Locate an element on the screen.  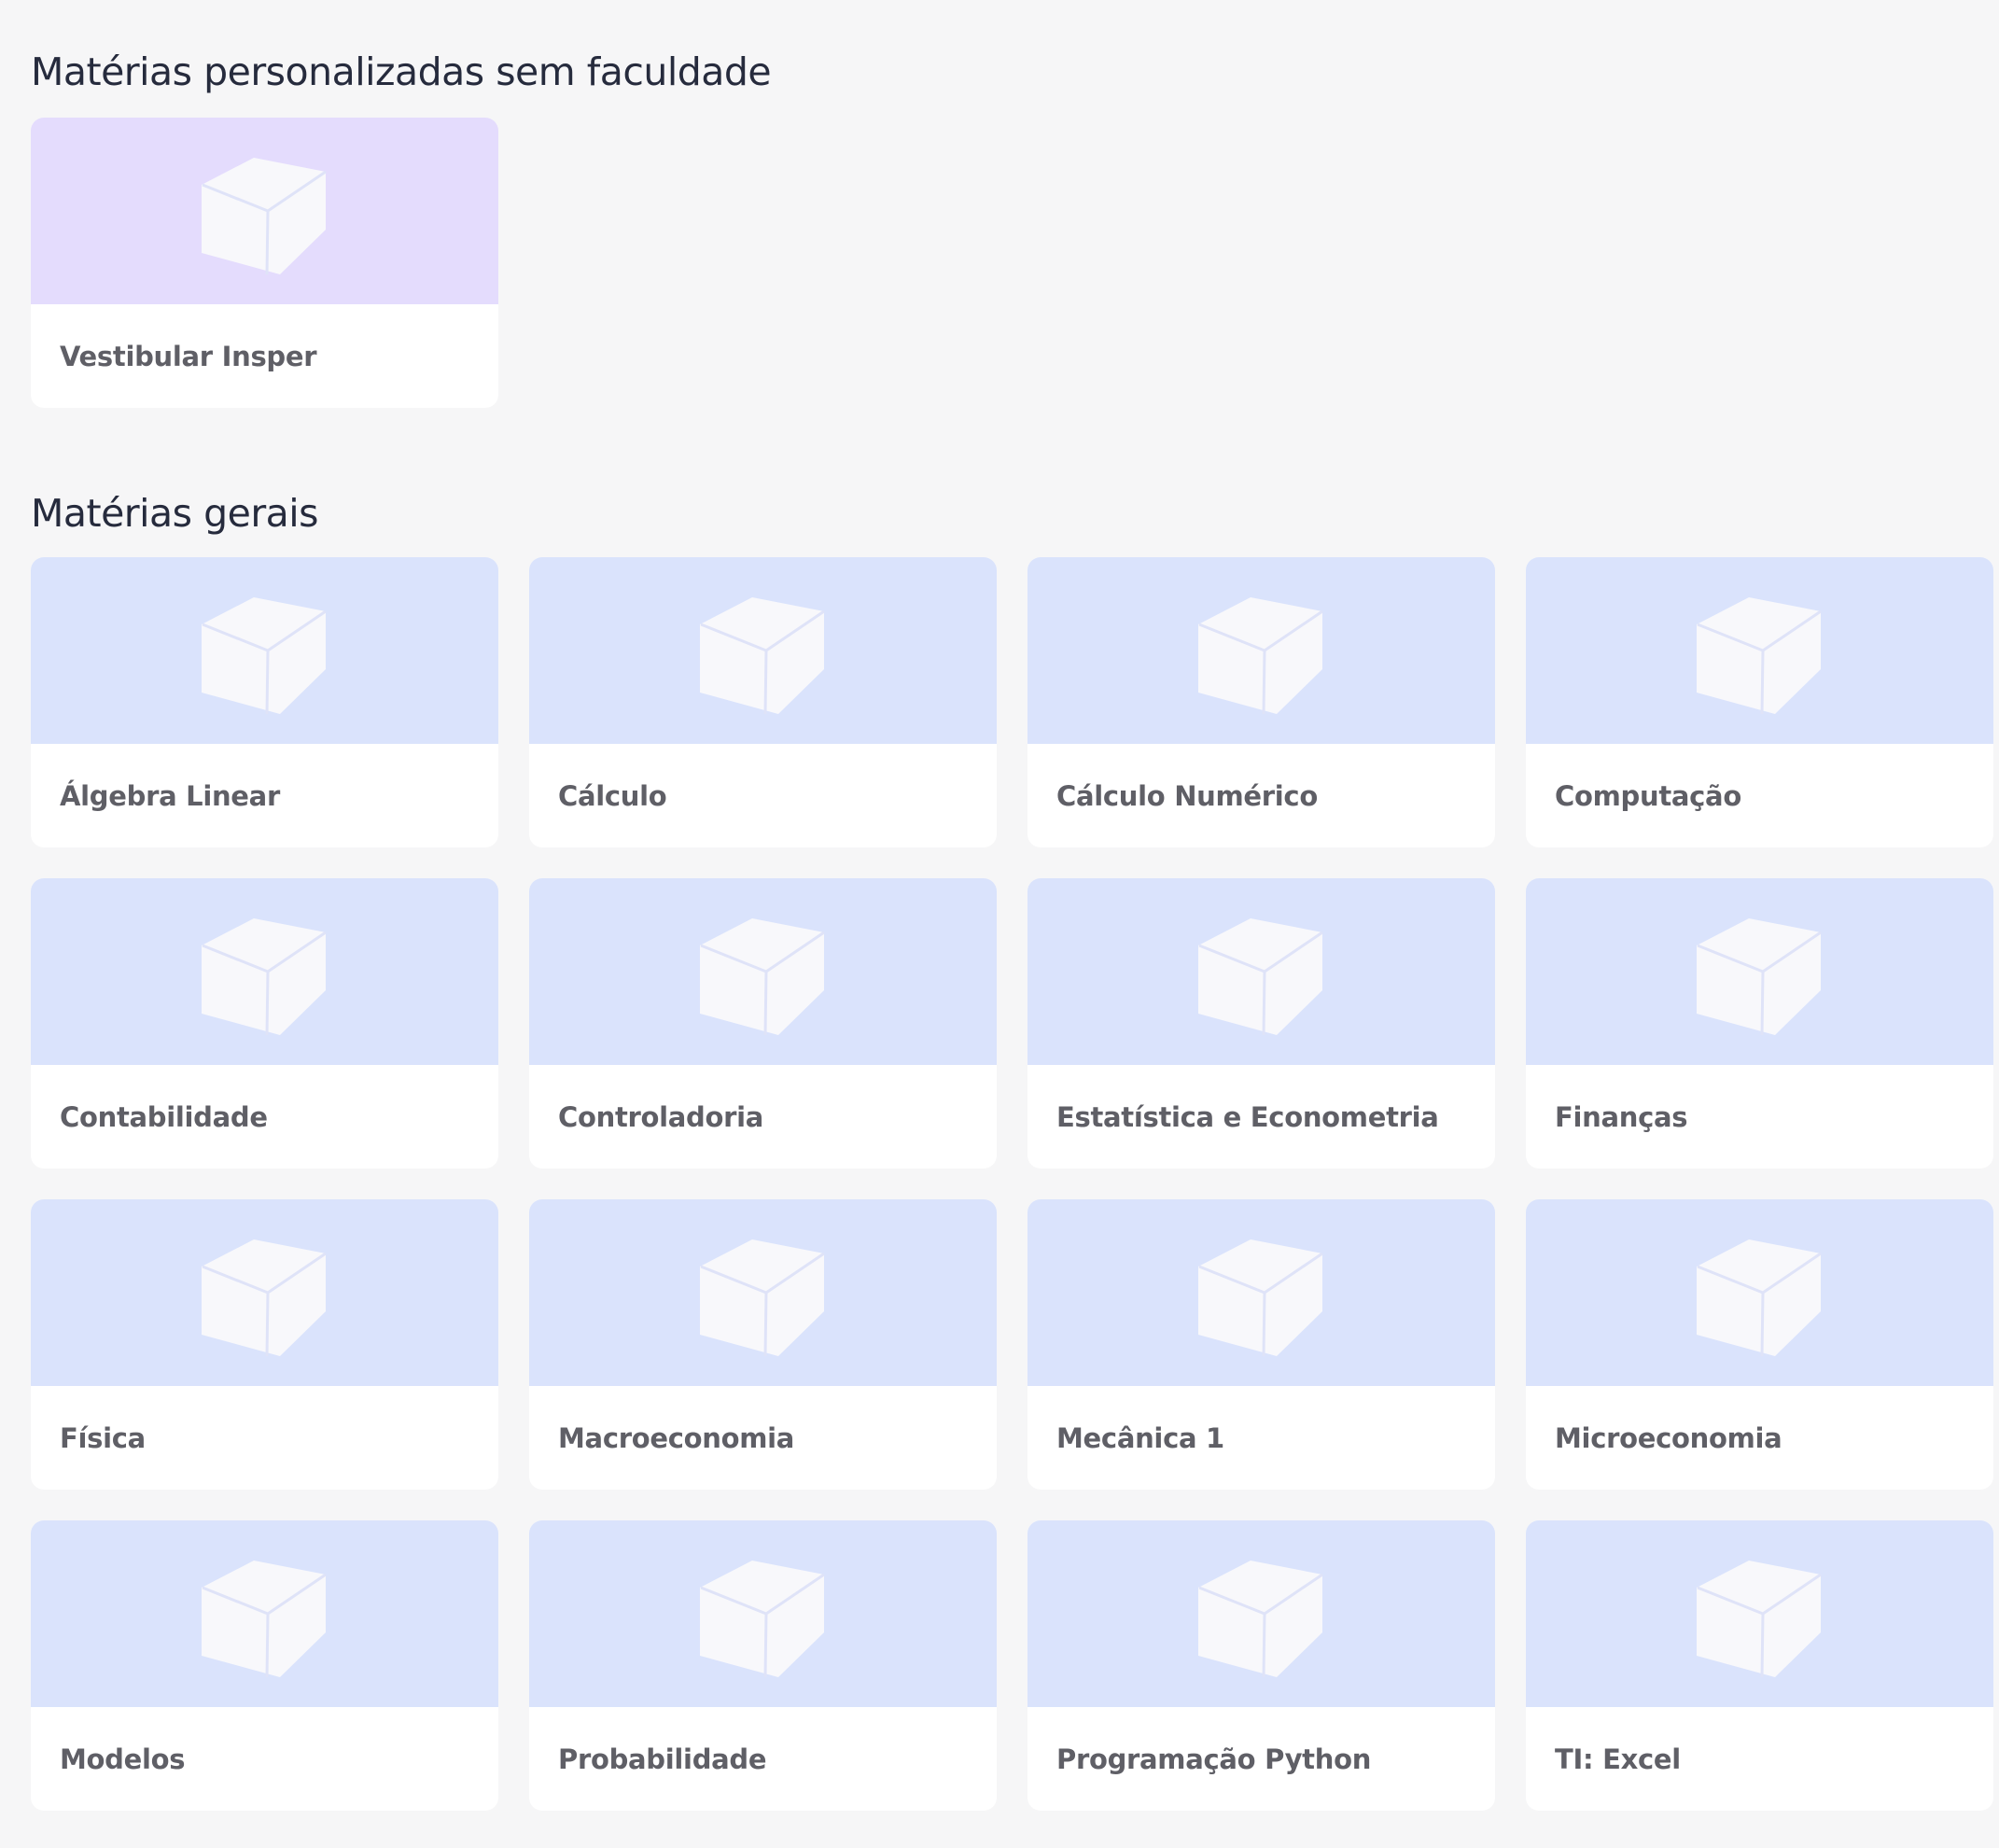
subject-card-label: Estatística e Econometria is located at coordinates (1247, 1116).